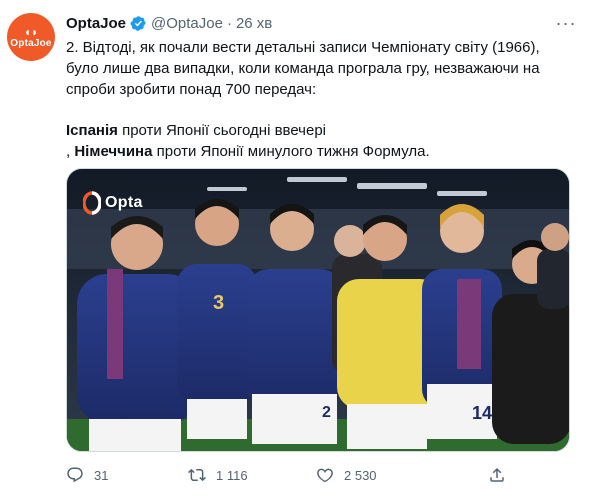 This screenshot has height=499, width=592. Describe the element at coordinates (326, 412) in the screenshot. I see `jersey-number-2: 2` at that location.